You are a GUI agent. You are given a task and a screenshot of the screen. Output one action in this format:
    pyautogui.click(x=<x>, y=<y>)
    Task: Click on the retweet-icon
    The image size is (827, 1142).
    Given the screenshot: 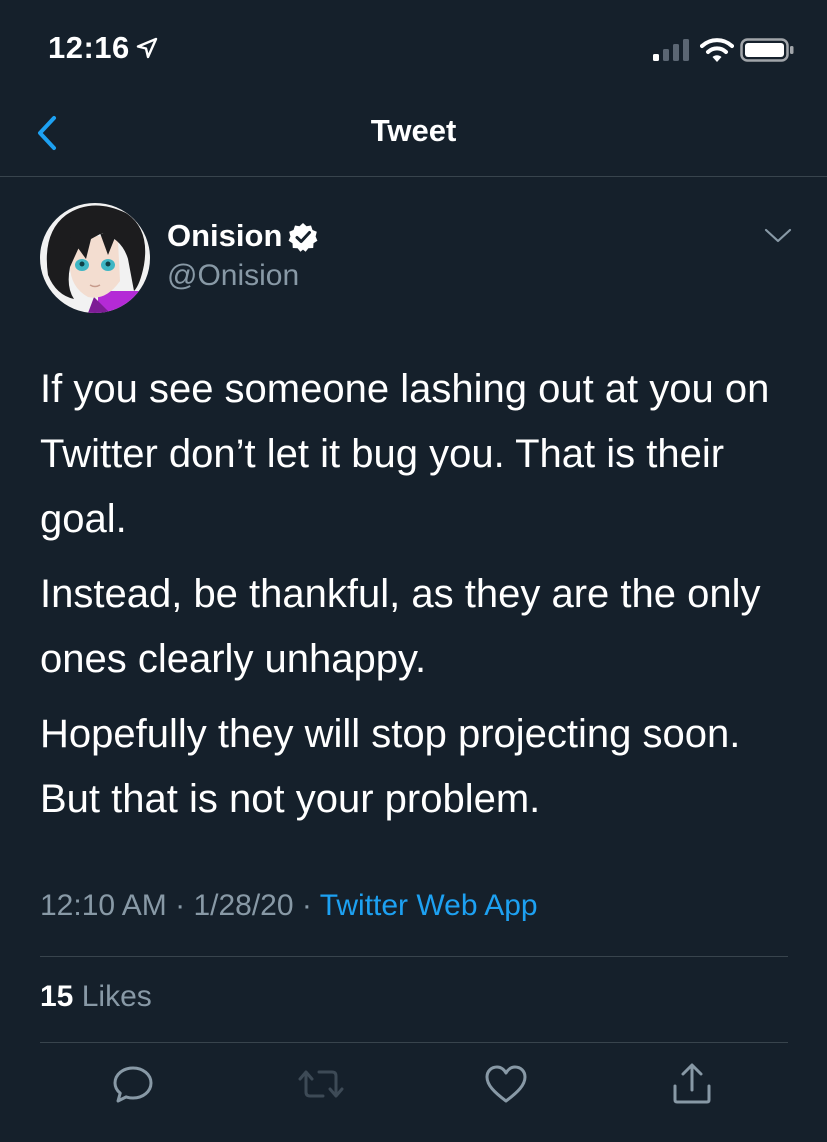 What is the action you would take?
    pyautogui.click(x=321, y=1084)
    